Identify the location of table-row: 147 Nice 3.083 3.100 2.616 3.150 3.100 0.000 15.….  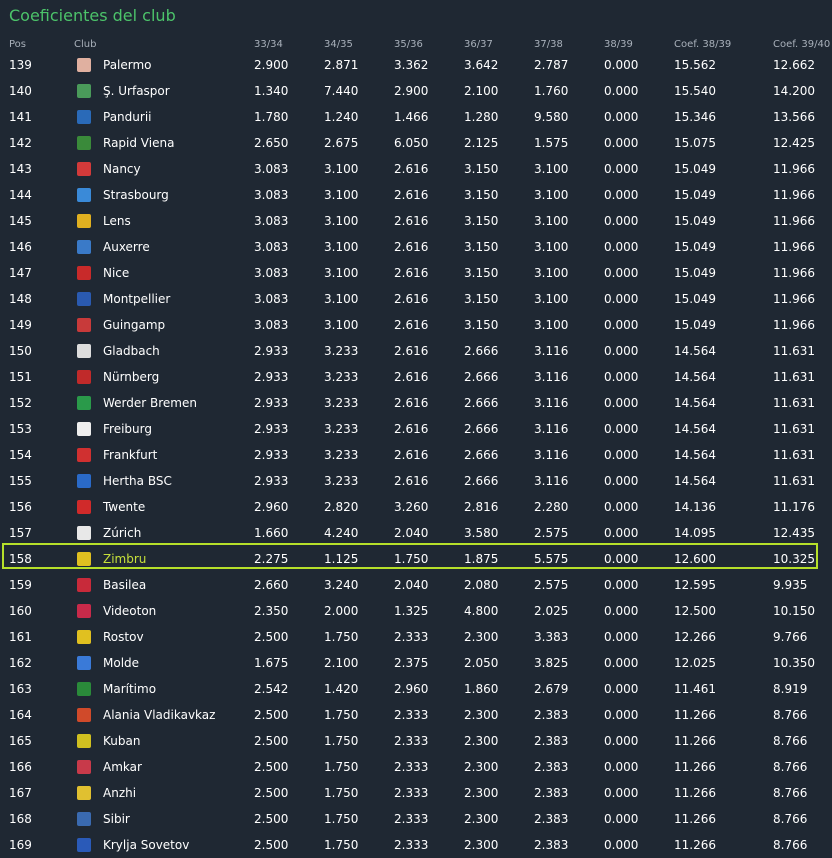
(416, 273).